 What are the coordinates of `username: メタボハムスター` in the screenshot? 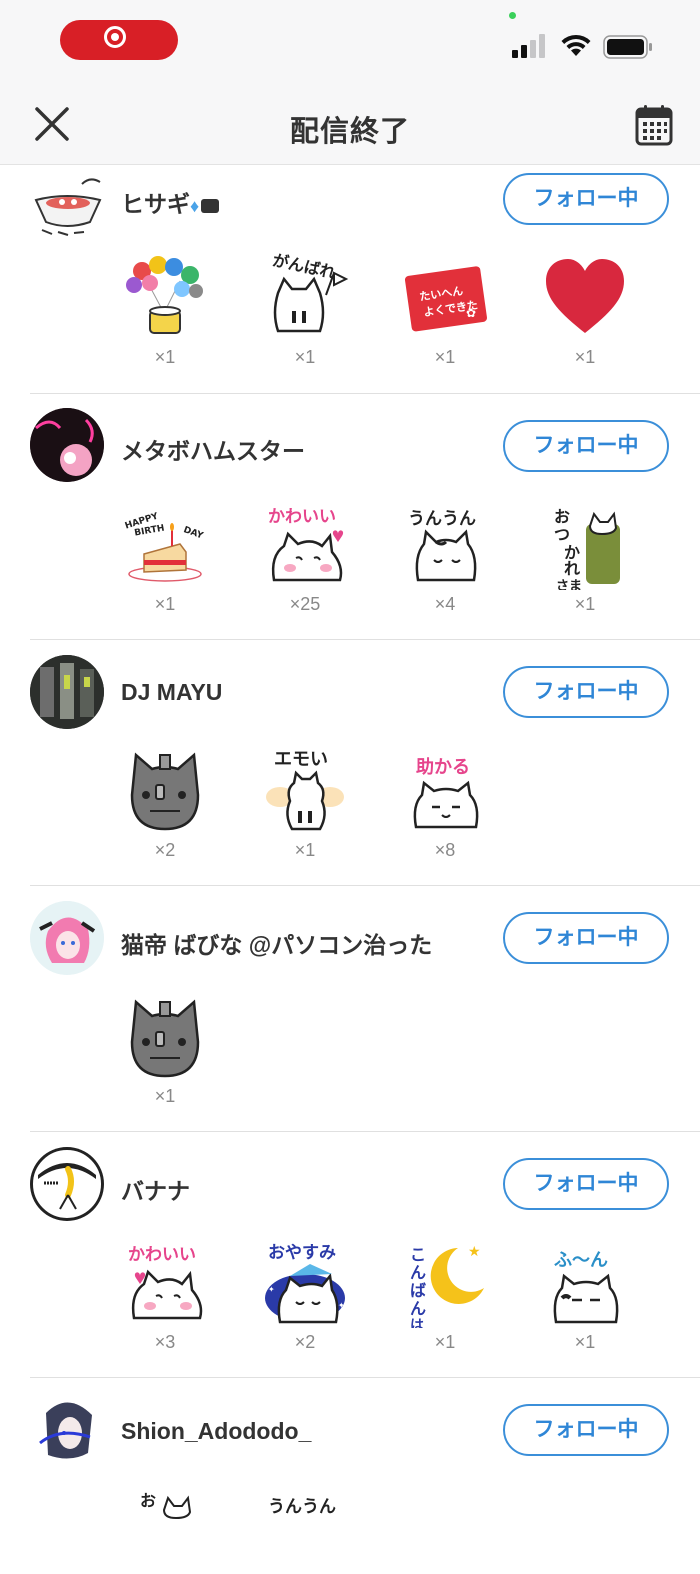 It's located at (213, 451).